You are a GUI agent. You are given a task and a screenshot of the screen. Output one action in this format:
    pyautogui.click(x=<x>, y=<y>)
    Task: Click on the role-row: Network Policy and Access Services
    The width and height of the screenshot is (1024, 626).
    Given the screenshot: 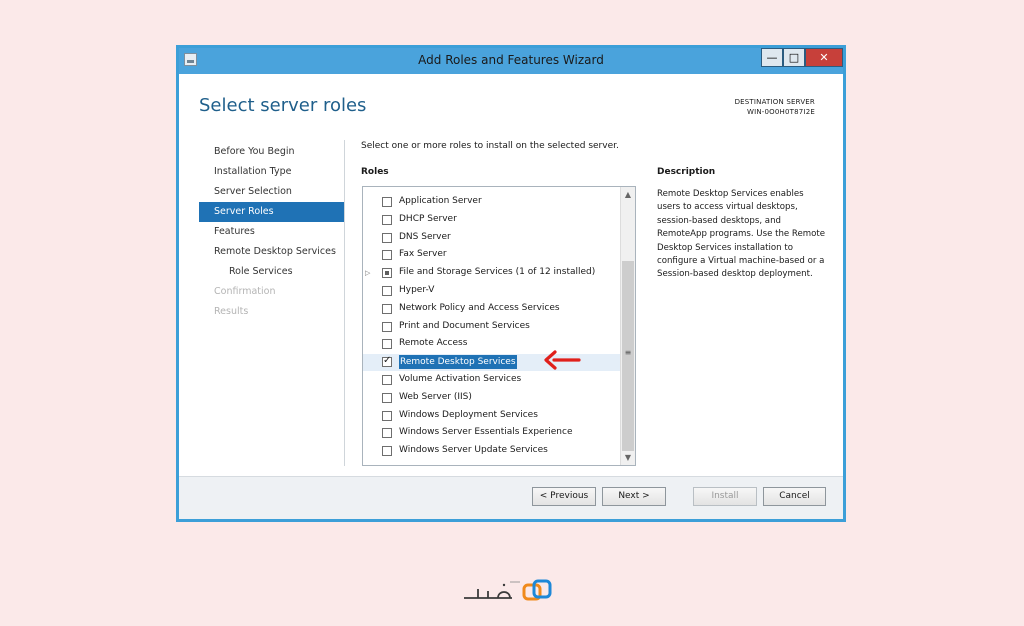 What is the action you would take?
    pyautogui.click(x=492, y=309)
    